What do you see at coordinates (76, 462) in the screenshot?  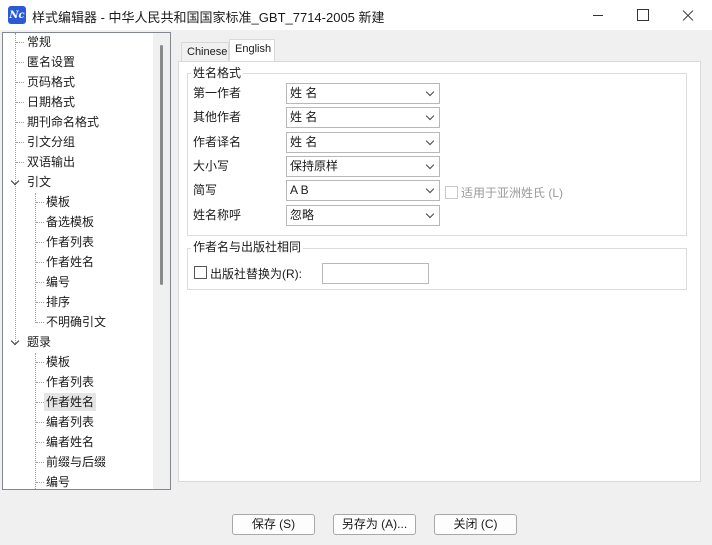 I see `tree-item-prefix-suffix: 前缀与后缀` at bounding box center [76, 462].